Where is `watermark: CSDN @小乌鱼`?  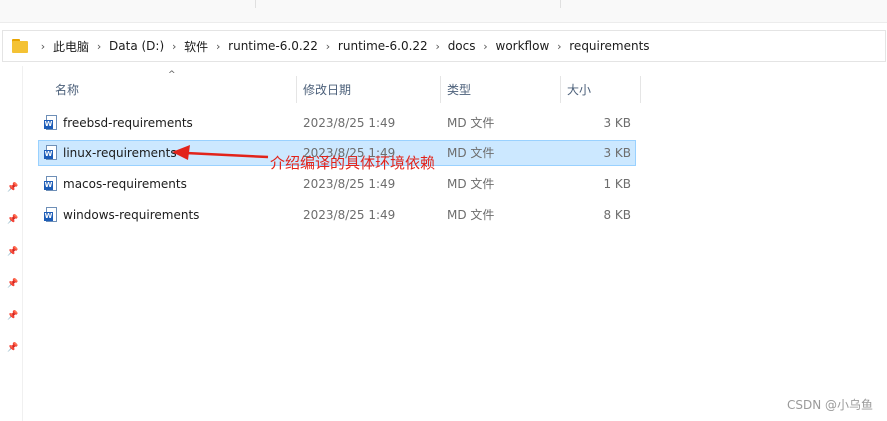 watermark: CSDN @小乌鱼 is located at coordinates (829, 405).